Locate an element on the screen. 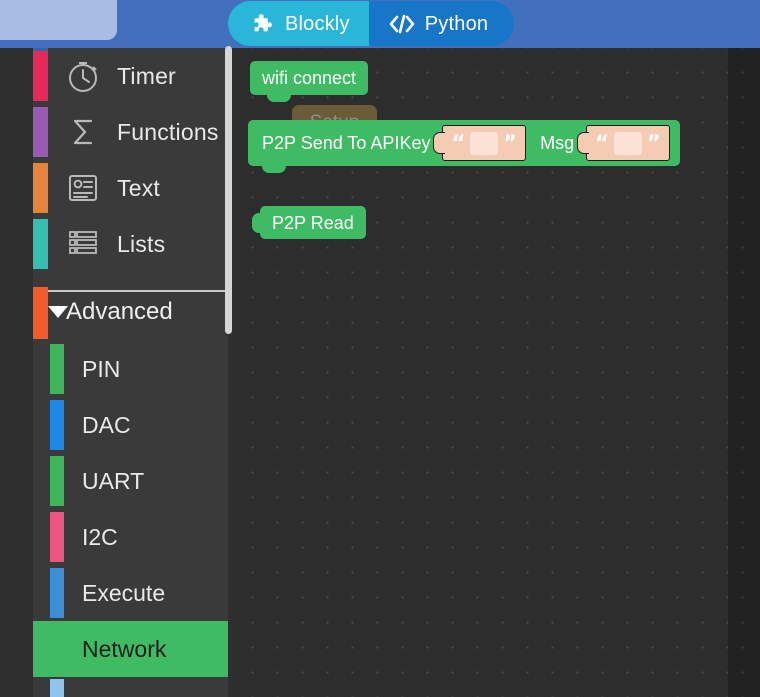 The image size is (760, 697). caret-down-icon is located at coordinates (58, 312).